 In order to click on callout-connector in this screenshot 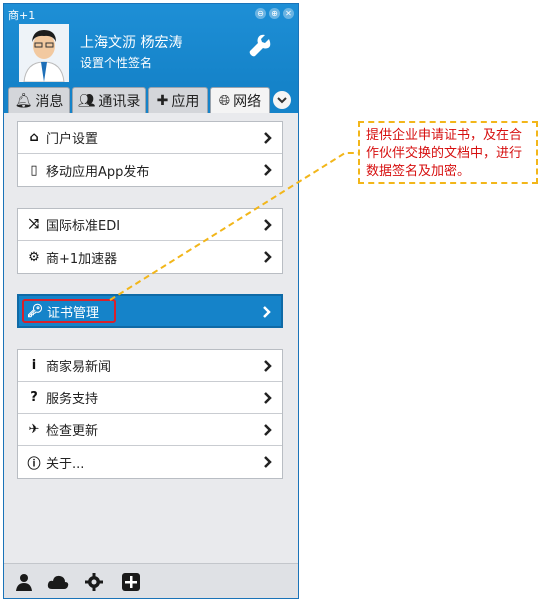, I will do `click(233, 226)`.